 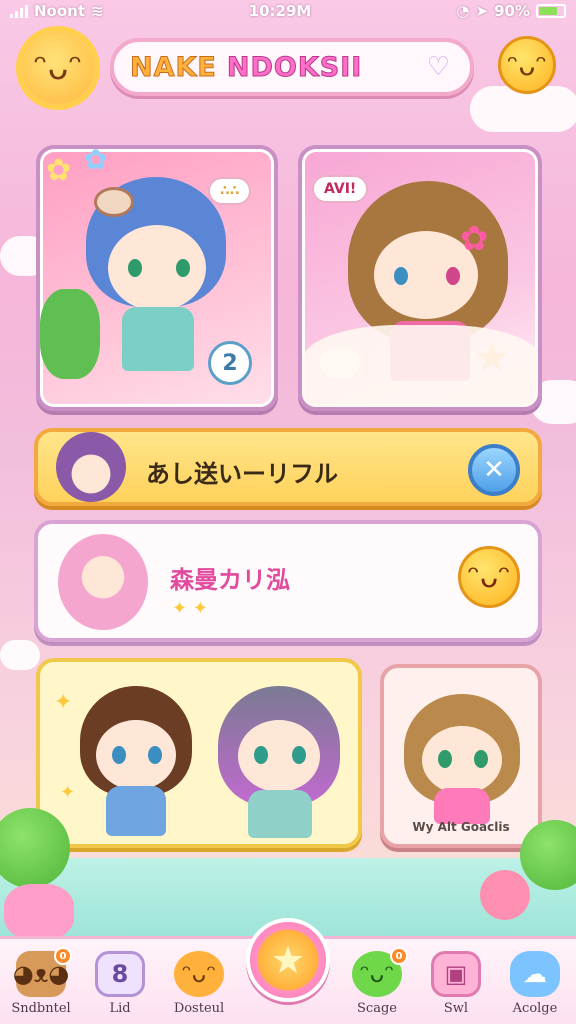 I want to click on character-card-pink: Wy Alt Goaclis, so click(x=461, y=756).